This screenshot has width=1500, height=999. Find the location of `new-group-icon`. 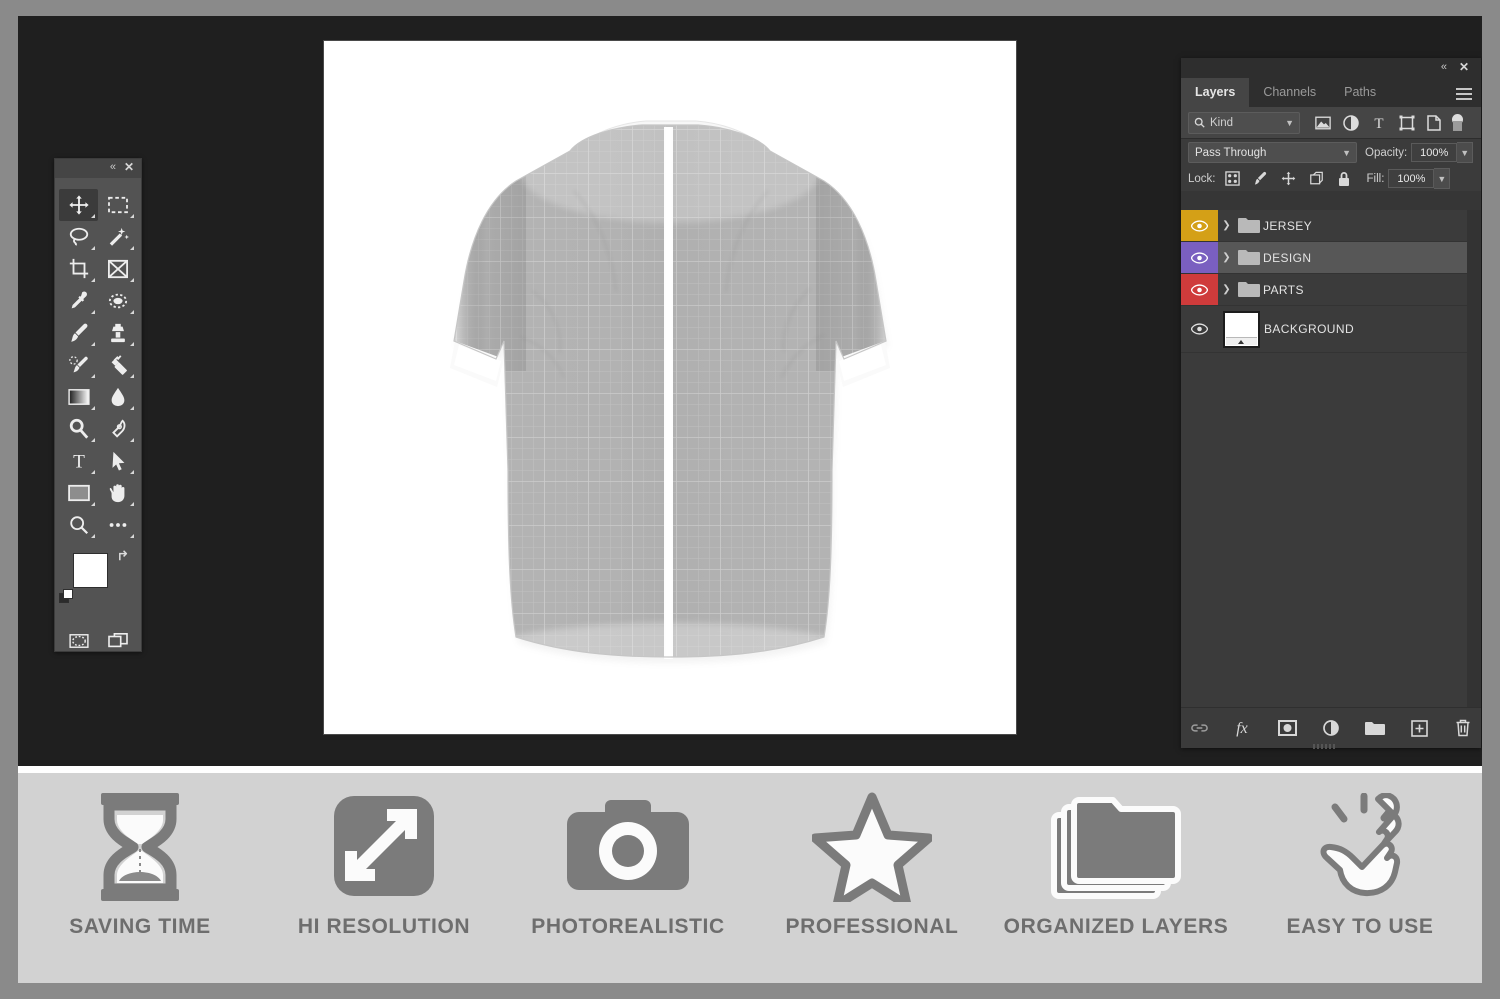

new-group-icon is located at coordinates (1375, 728).